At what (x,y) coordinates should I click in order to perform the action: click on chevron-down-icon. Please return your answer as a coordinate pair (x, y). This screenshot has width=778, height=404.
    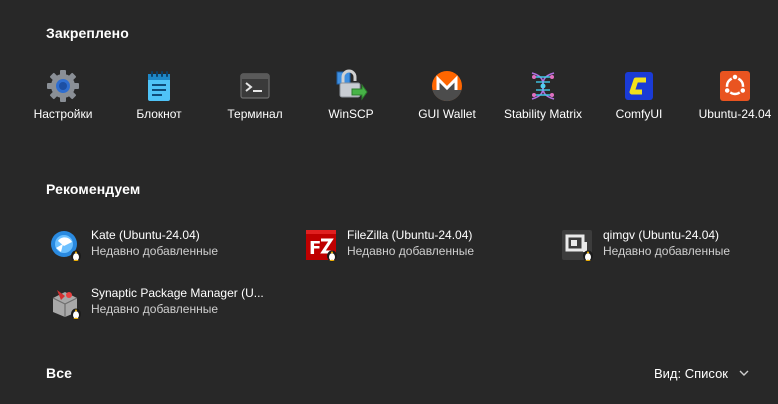
    Looking at the image, I should click on (744, 373).